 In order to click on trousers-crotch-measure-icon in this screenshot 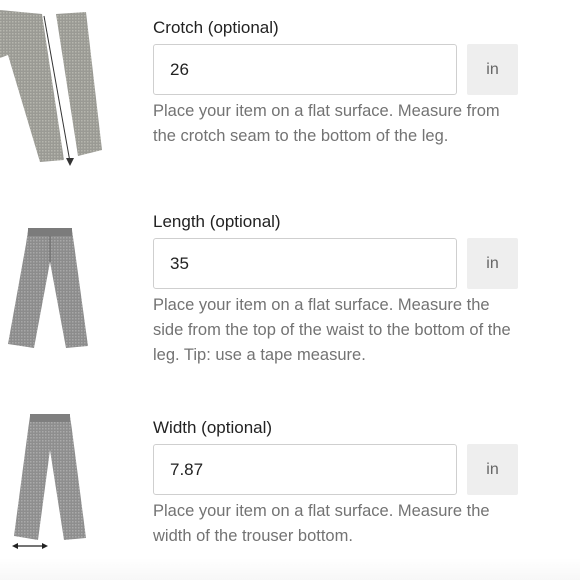, I will do `click(57, 90)`.